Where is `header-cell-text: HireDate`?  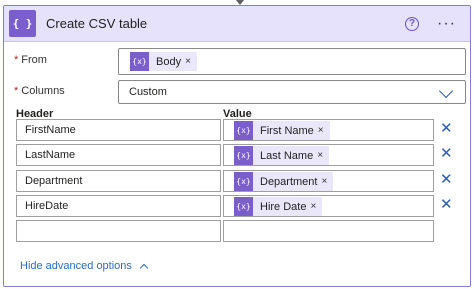 header-cell-text: HireDate is located at coordinates (47, 206).